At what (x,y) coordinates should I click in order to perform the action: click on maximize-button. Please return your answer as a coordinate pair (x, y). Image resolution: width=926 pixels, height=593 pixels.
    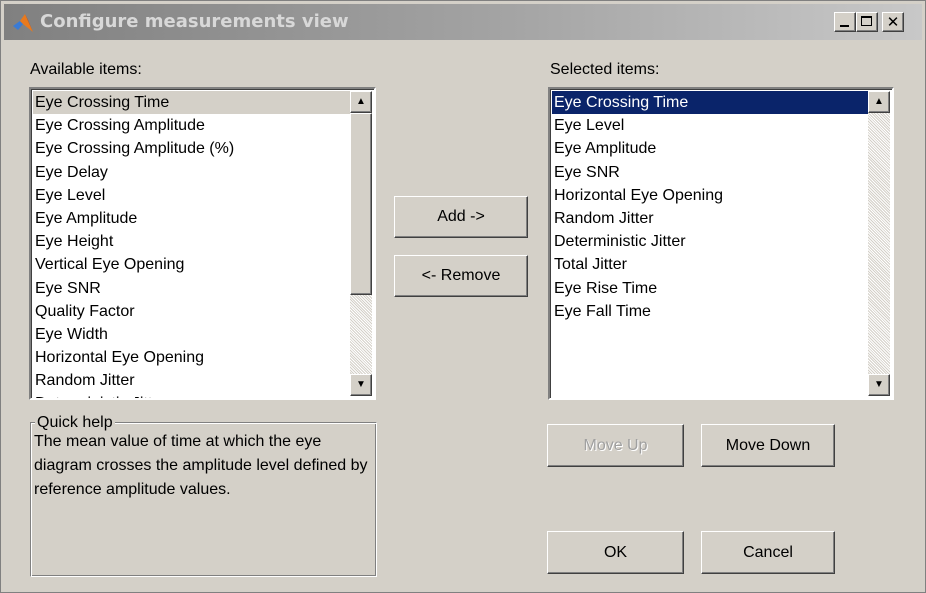
    Looking at the image, I should click on (867, 22).